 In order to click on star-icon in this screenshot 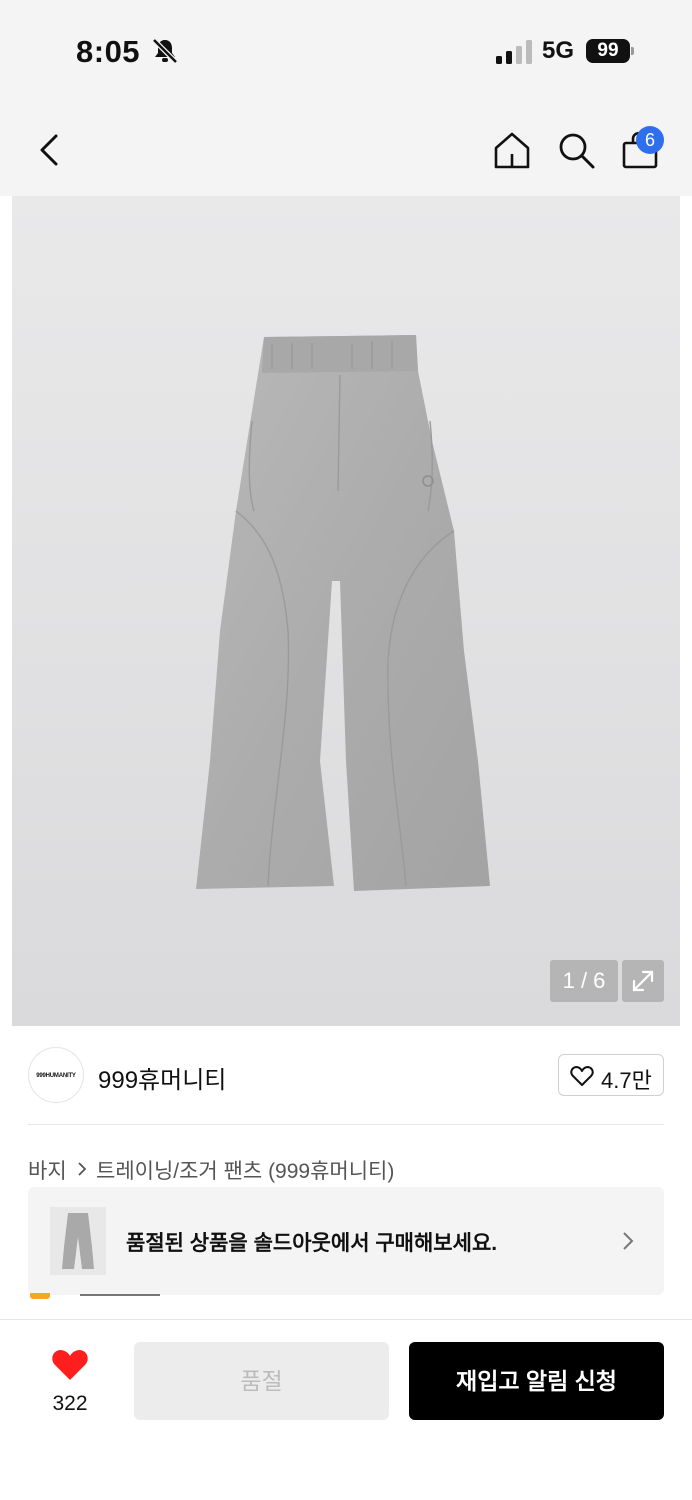, I will do `click(40, 1296)`.